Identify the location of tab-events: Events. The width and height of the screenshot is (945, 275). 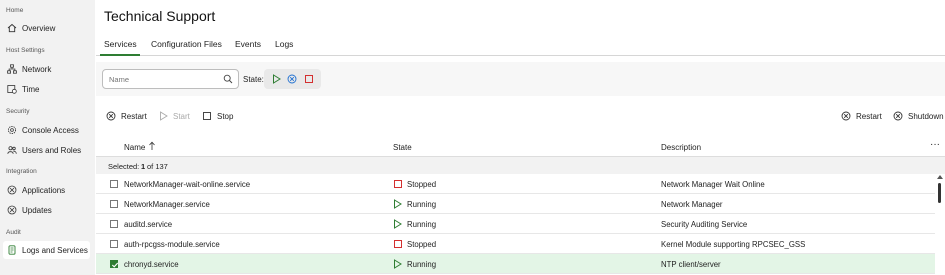
(248, 47).